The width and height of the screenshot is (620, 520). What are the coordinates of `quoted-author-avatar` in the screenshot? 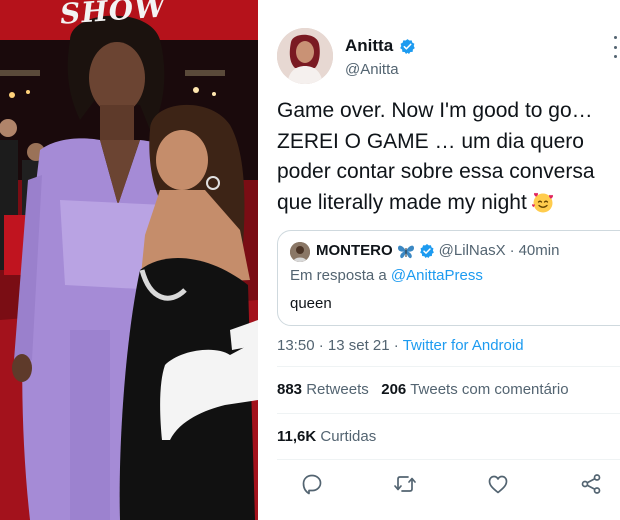 It's located at (300, 252).